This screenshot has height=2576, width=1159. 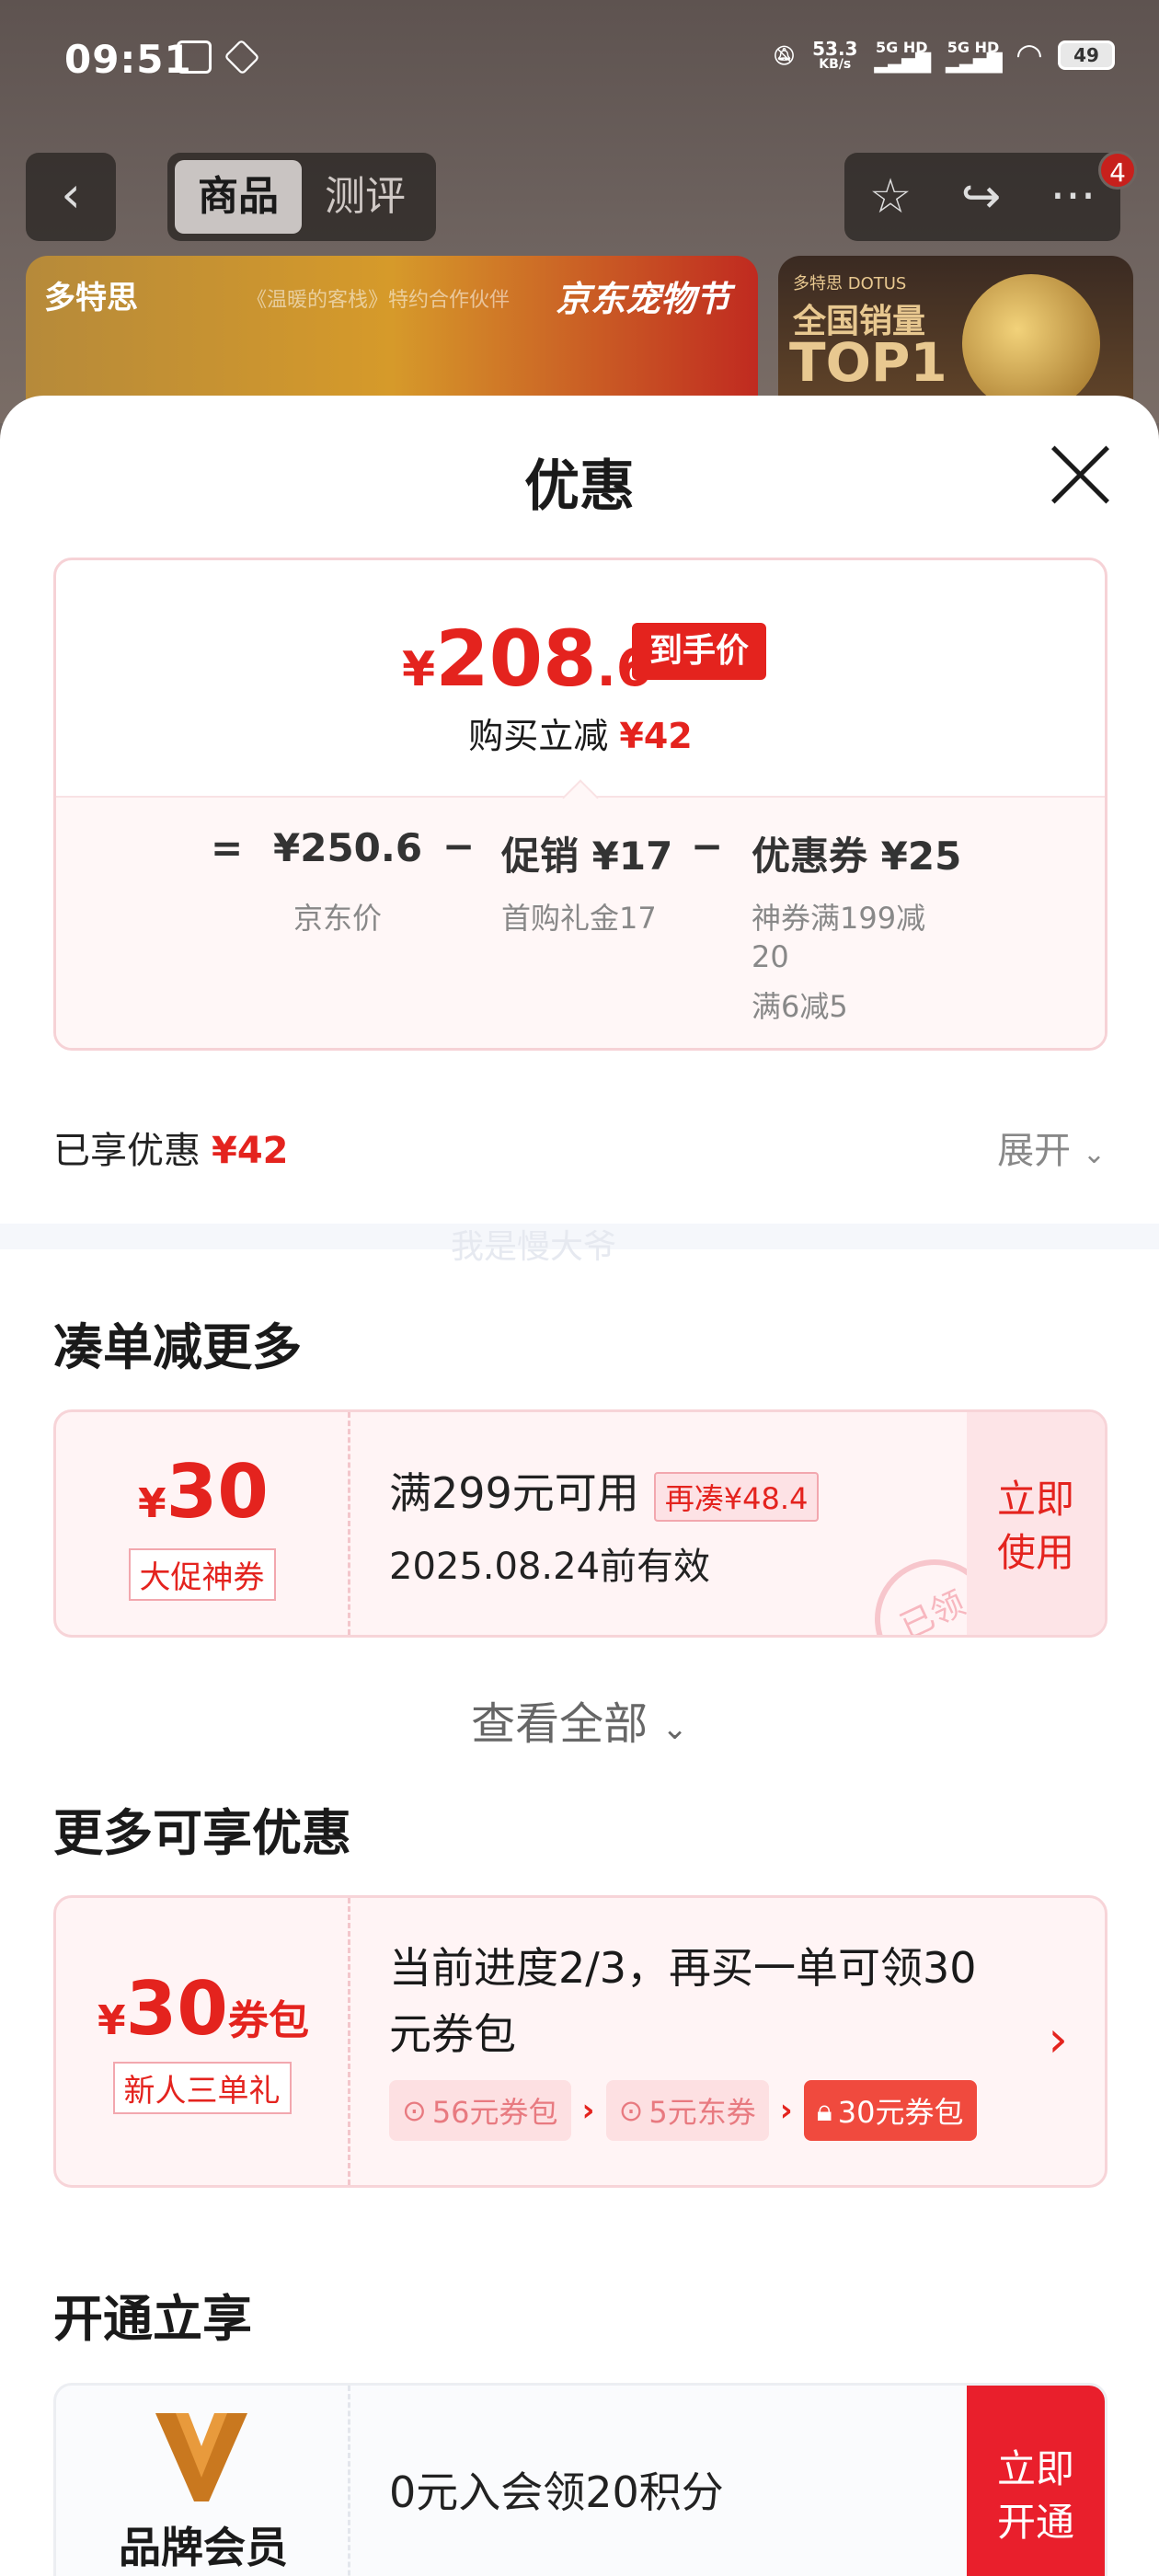 I want to click on speed-unit: KB/s, so click(x=835, y=64).